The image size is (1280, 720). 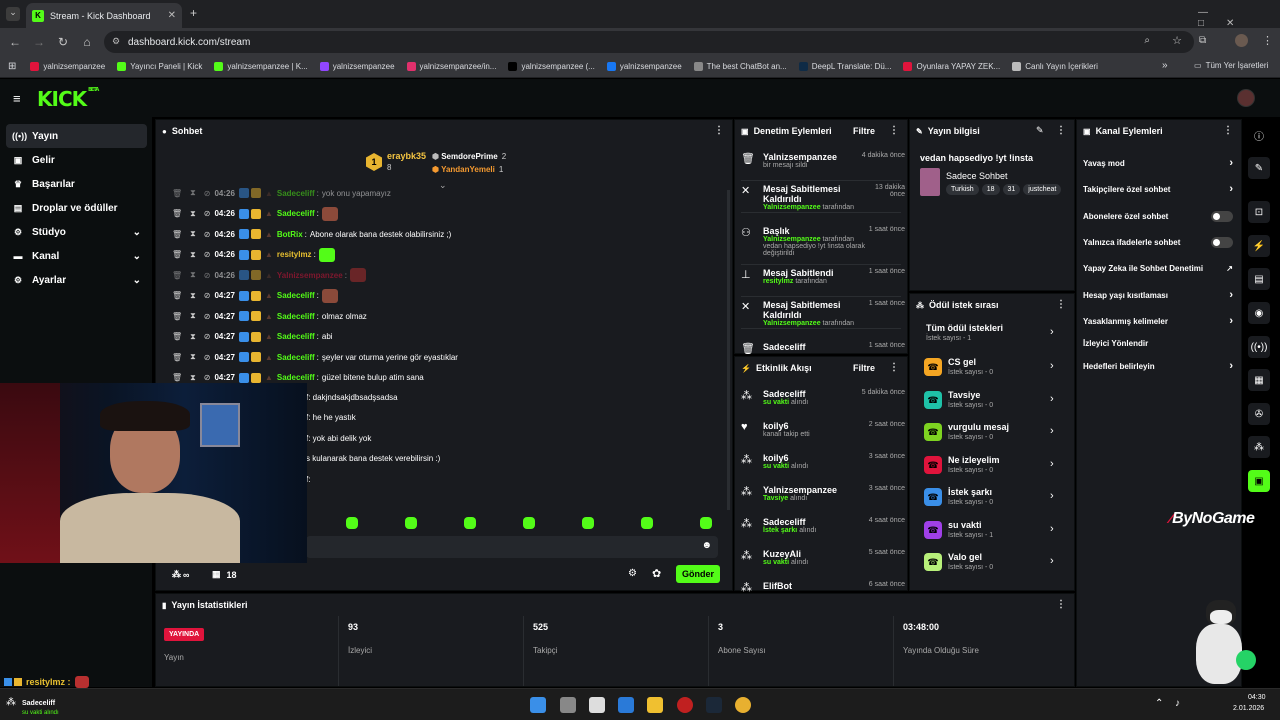 What do you see at coordinates (224, 574) in the screenshot?
I see `slow-mode-count: ▦ 18` at bounding box center [224, 574].